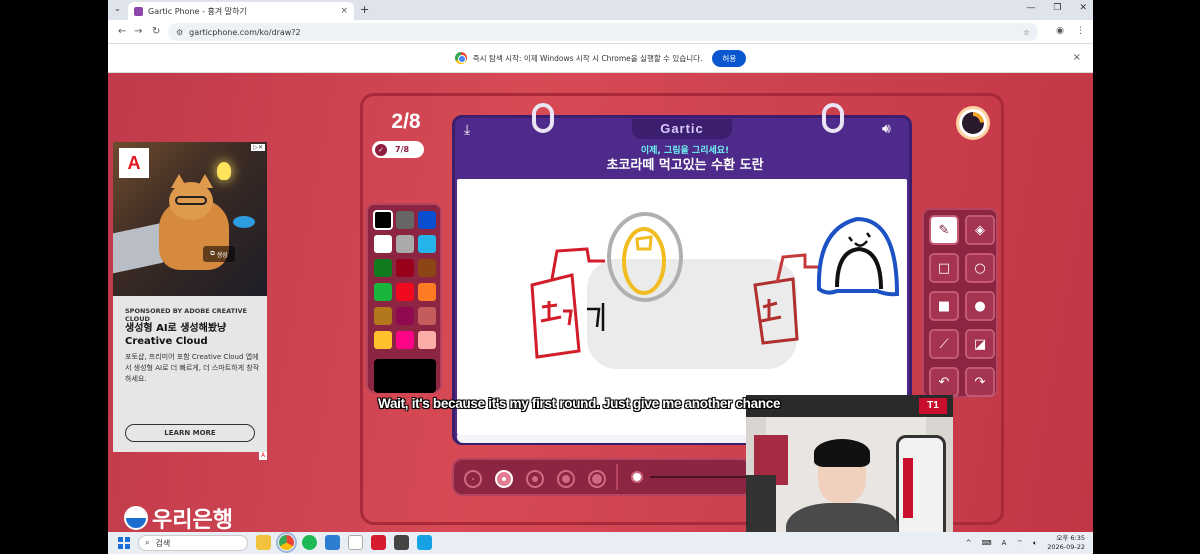  I want to click on timer-icon, so click(973, 123).